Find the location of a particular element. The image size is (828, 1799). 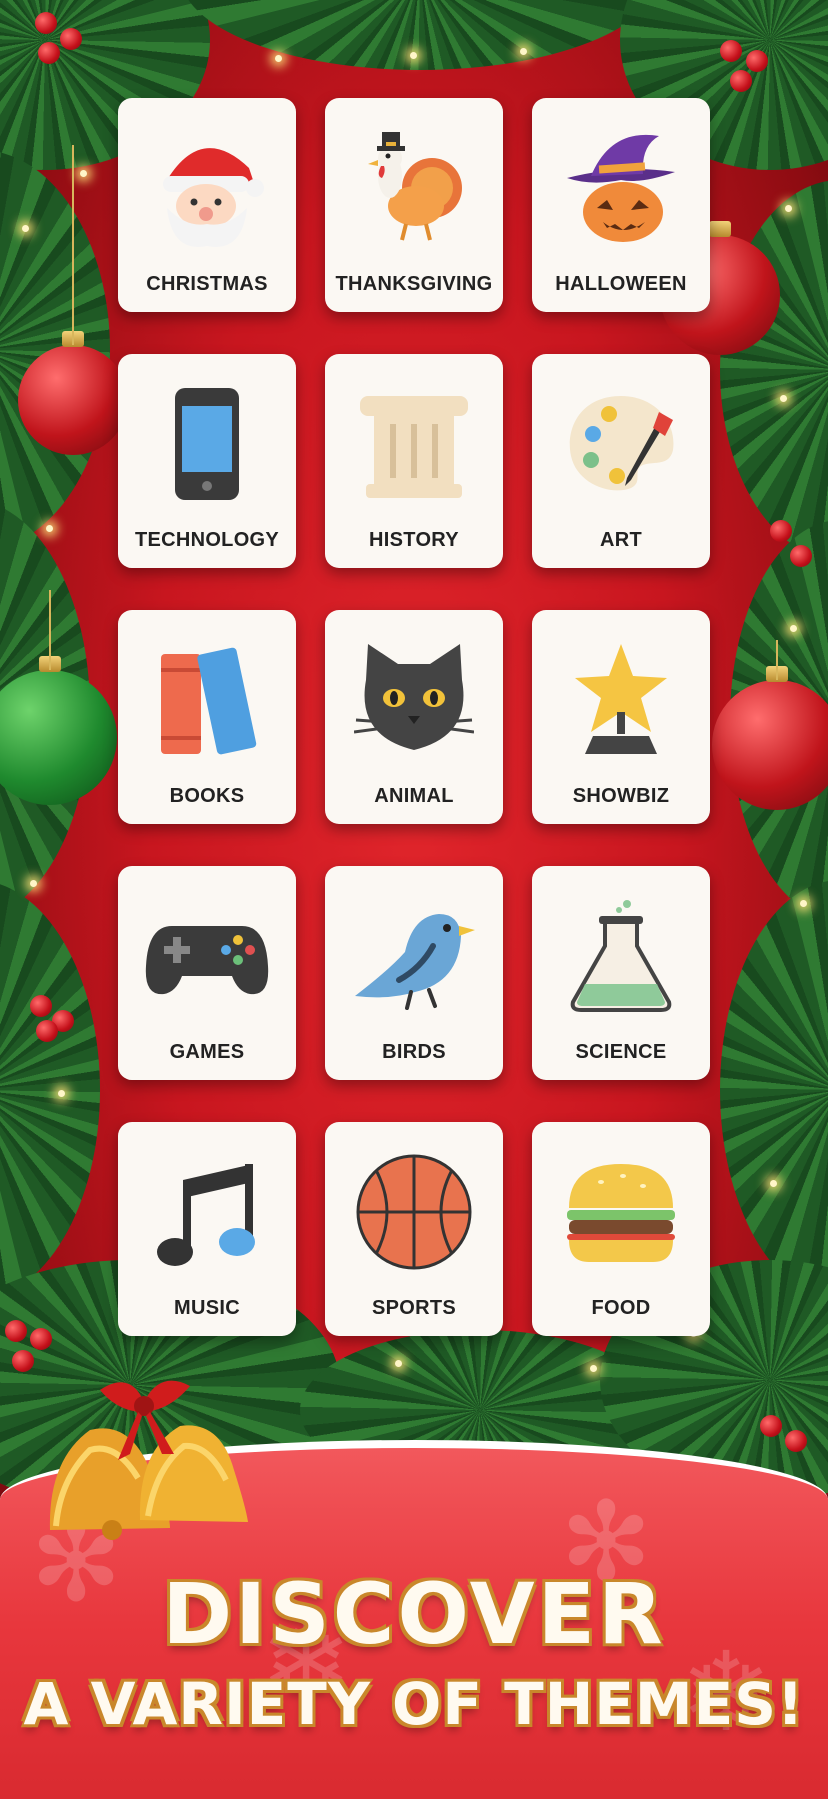

theme-tile-birds: BIRDS is located at coordinates (414, 973).